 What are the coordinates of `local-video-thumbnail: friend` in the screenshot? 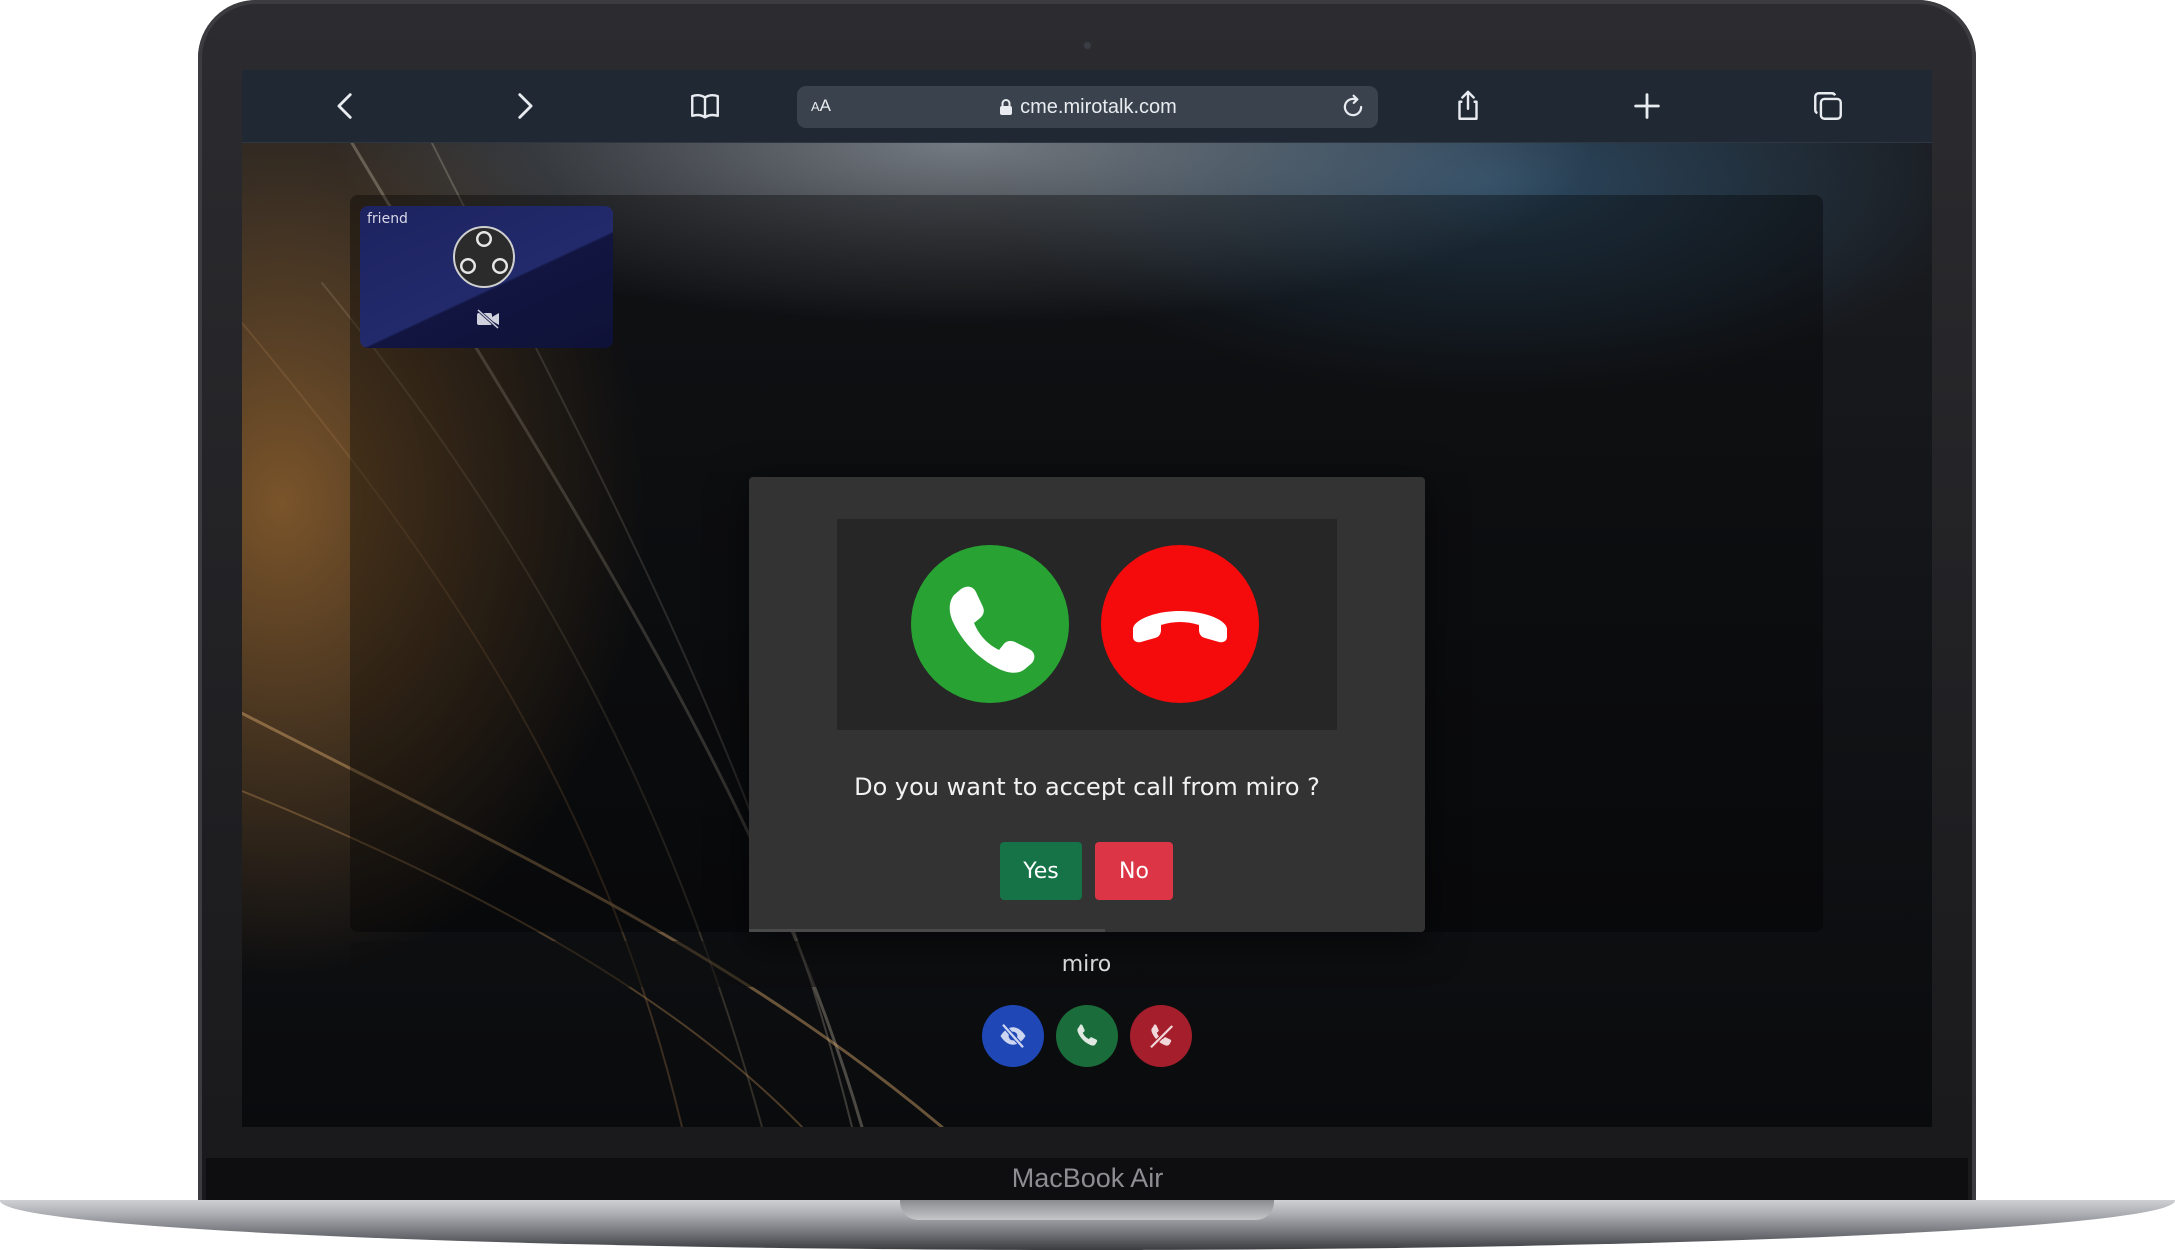 It's located at (486, 277).